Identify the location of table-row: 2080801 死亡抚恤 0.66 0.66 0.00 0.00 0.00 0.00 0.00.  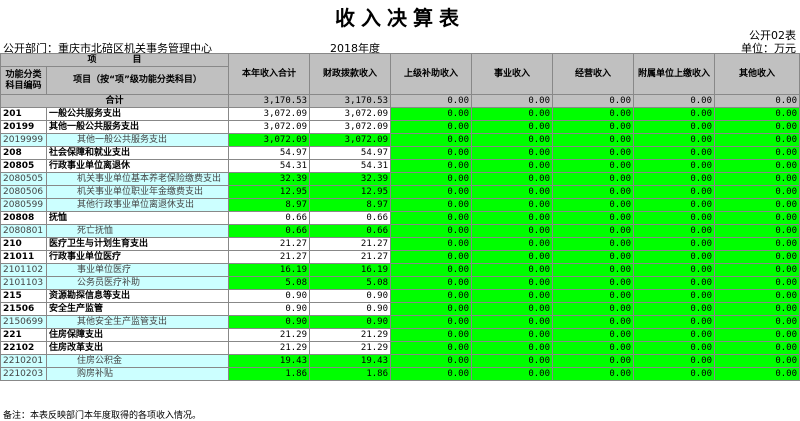
(400, 231).